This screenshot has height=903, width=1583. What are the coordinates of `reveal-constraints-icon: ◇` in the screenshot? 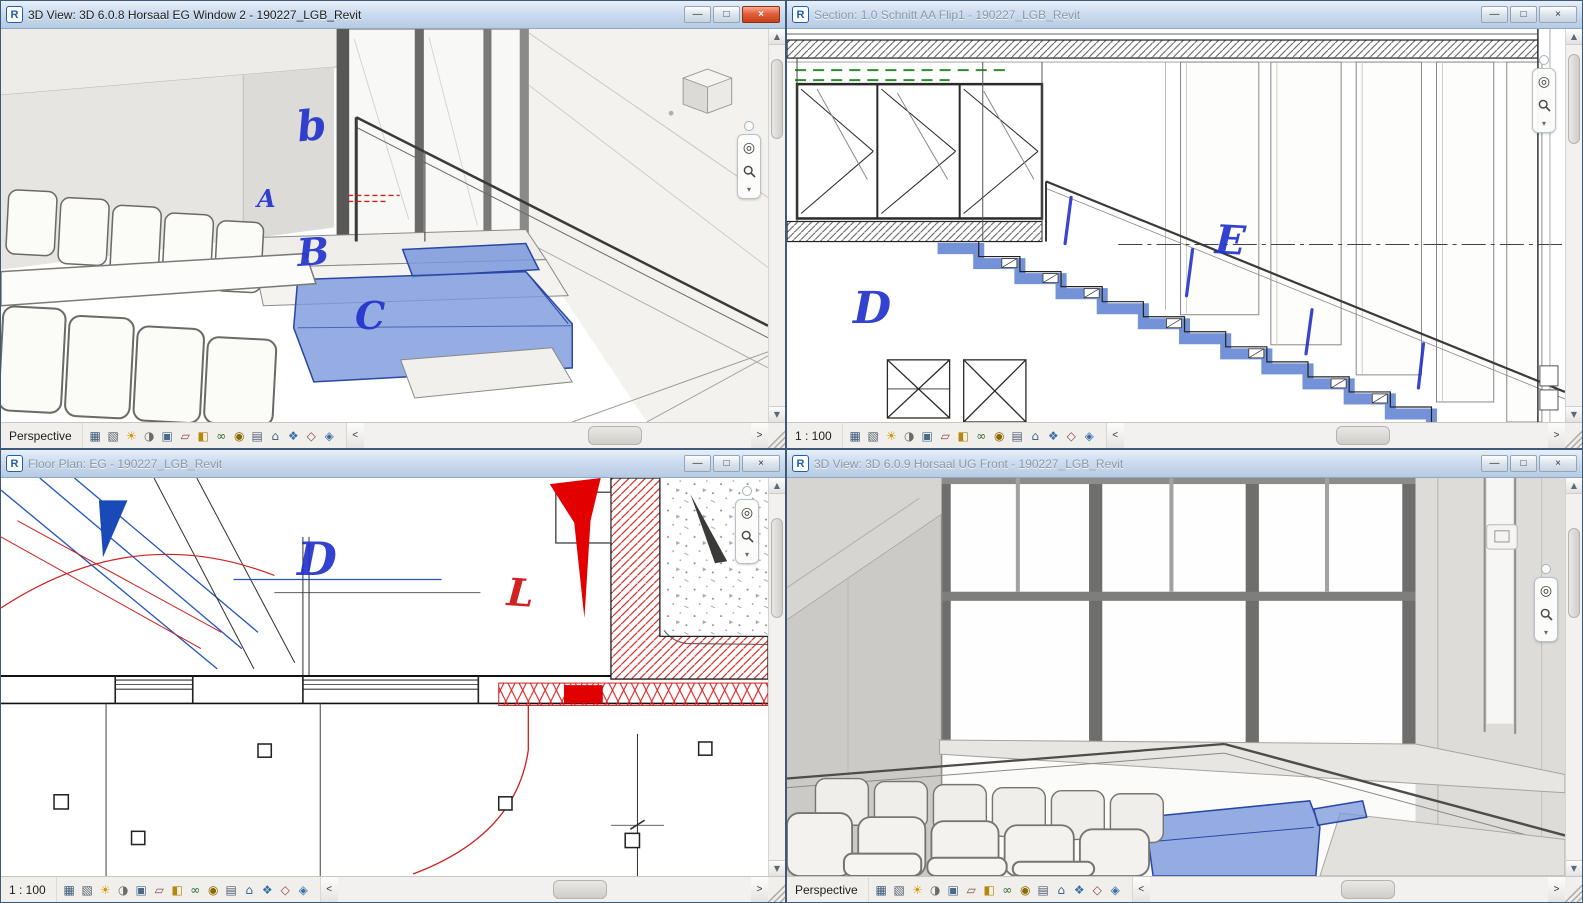 It's located at (1071, 436).